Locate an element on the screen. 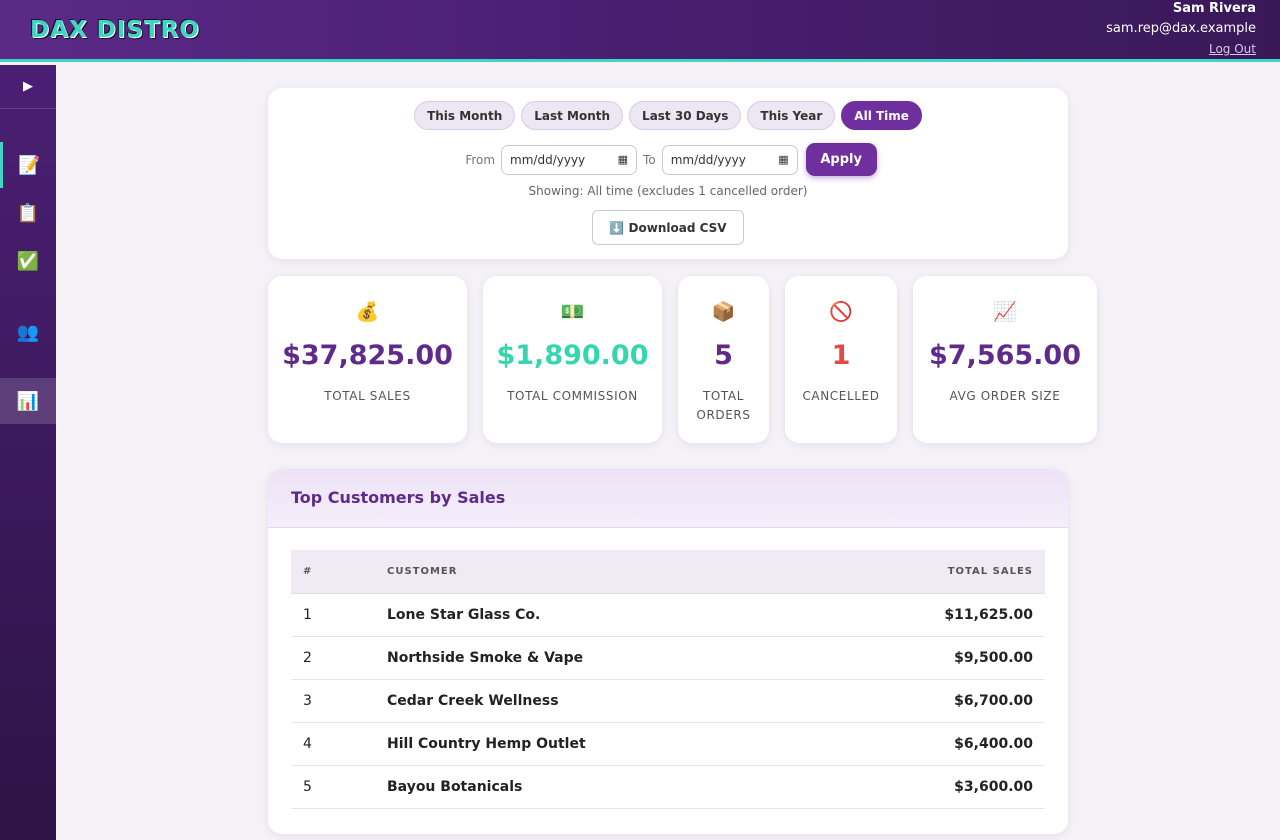  stat-card-total-commission: 💵 $1,890.00 Total Commission is located at coordinates (572, 359).